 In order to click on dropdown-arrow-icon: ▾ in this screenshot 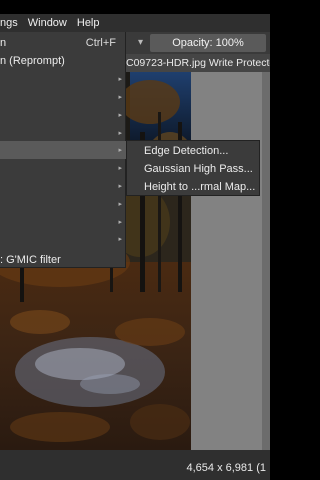, I will do `click(140, 42)`.